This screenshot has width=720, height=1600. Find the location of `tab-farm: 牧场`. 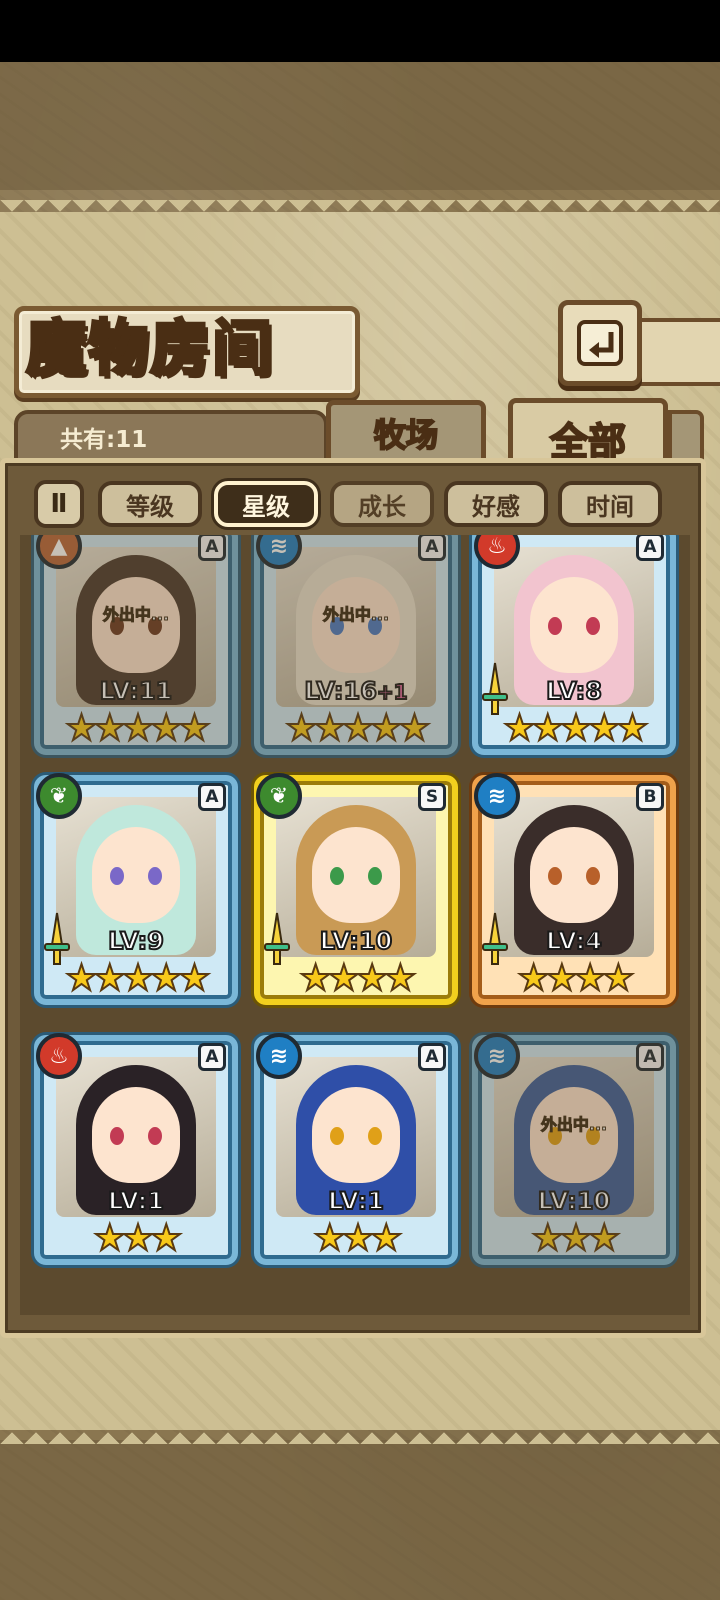

tab-farm: 牧场 is located at coordinates (406, 430).